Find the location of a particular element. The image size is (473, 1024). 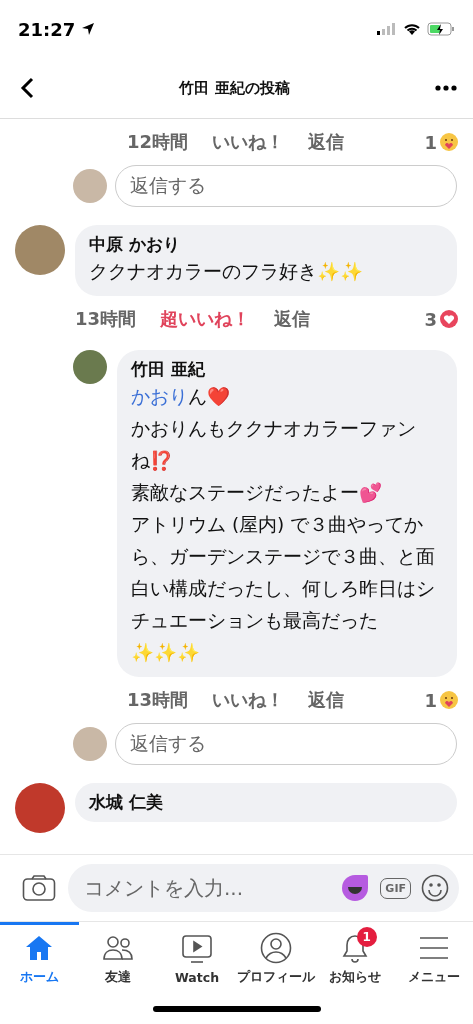

nav-tab: プロフィール is located at coordinates (276, 958).